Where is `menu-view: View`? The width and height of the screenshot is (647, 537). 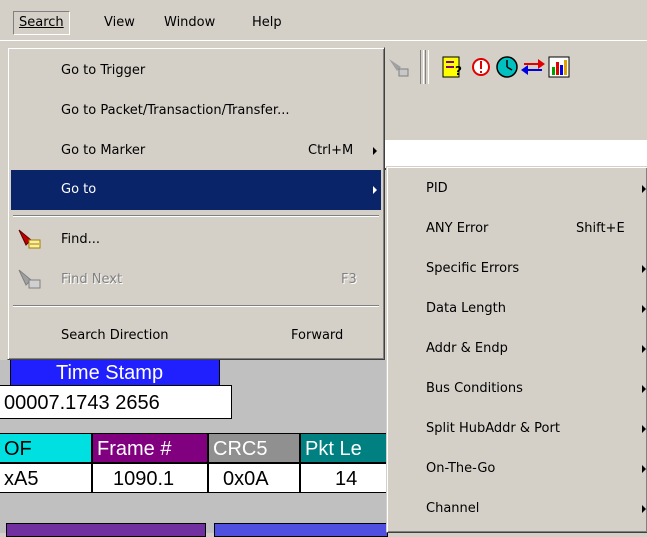
menu-view: View is located at coordinates (119, 23).